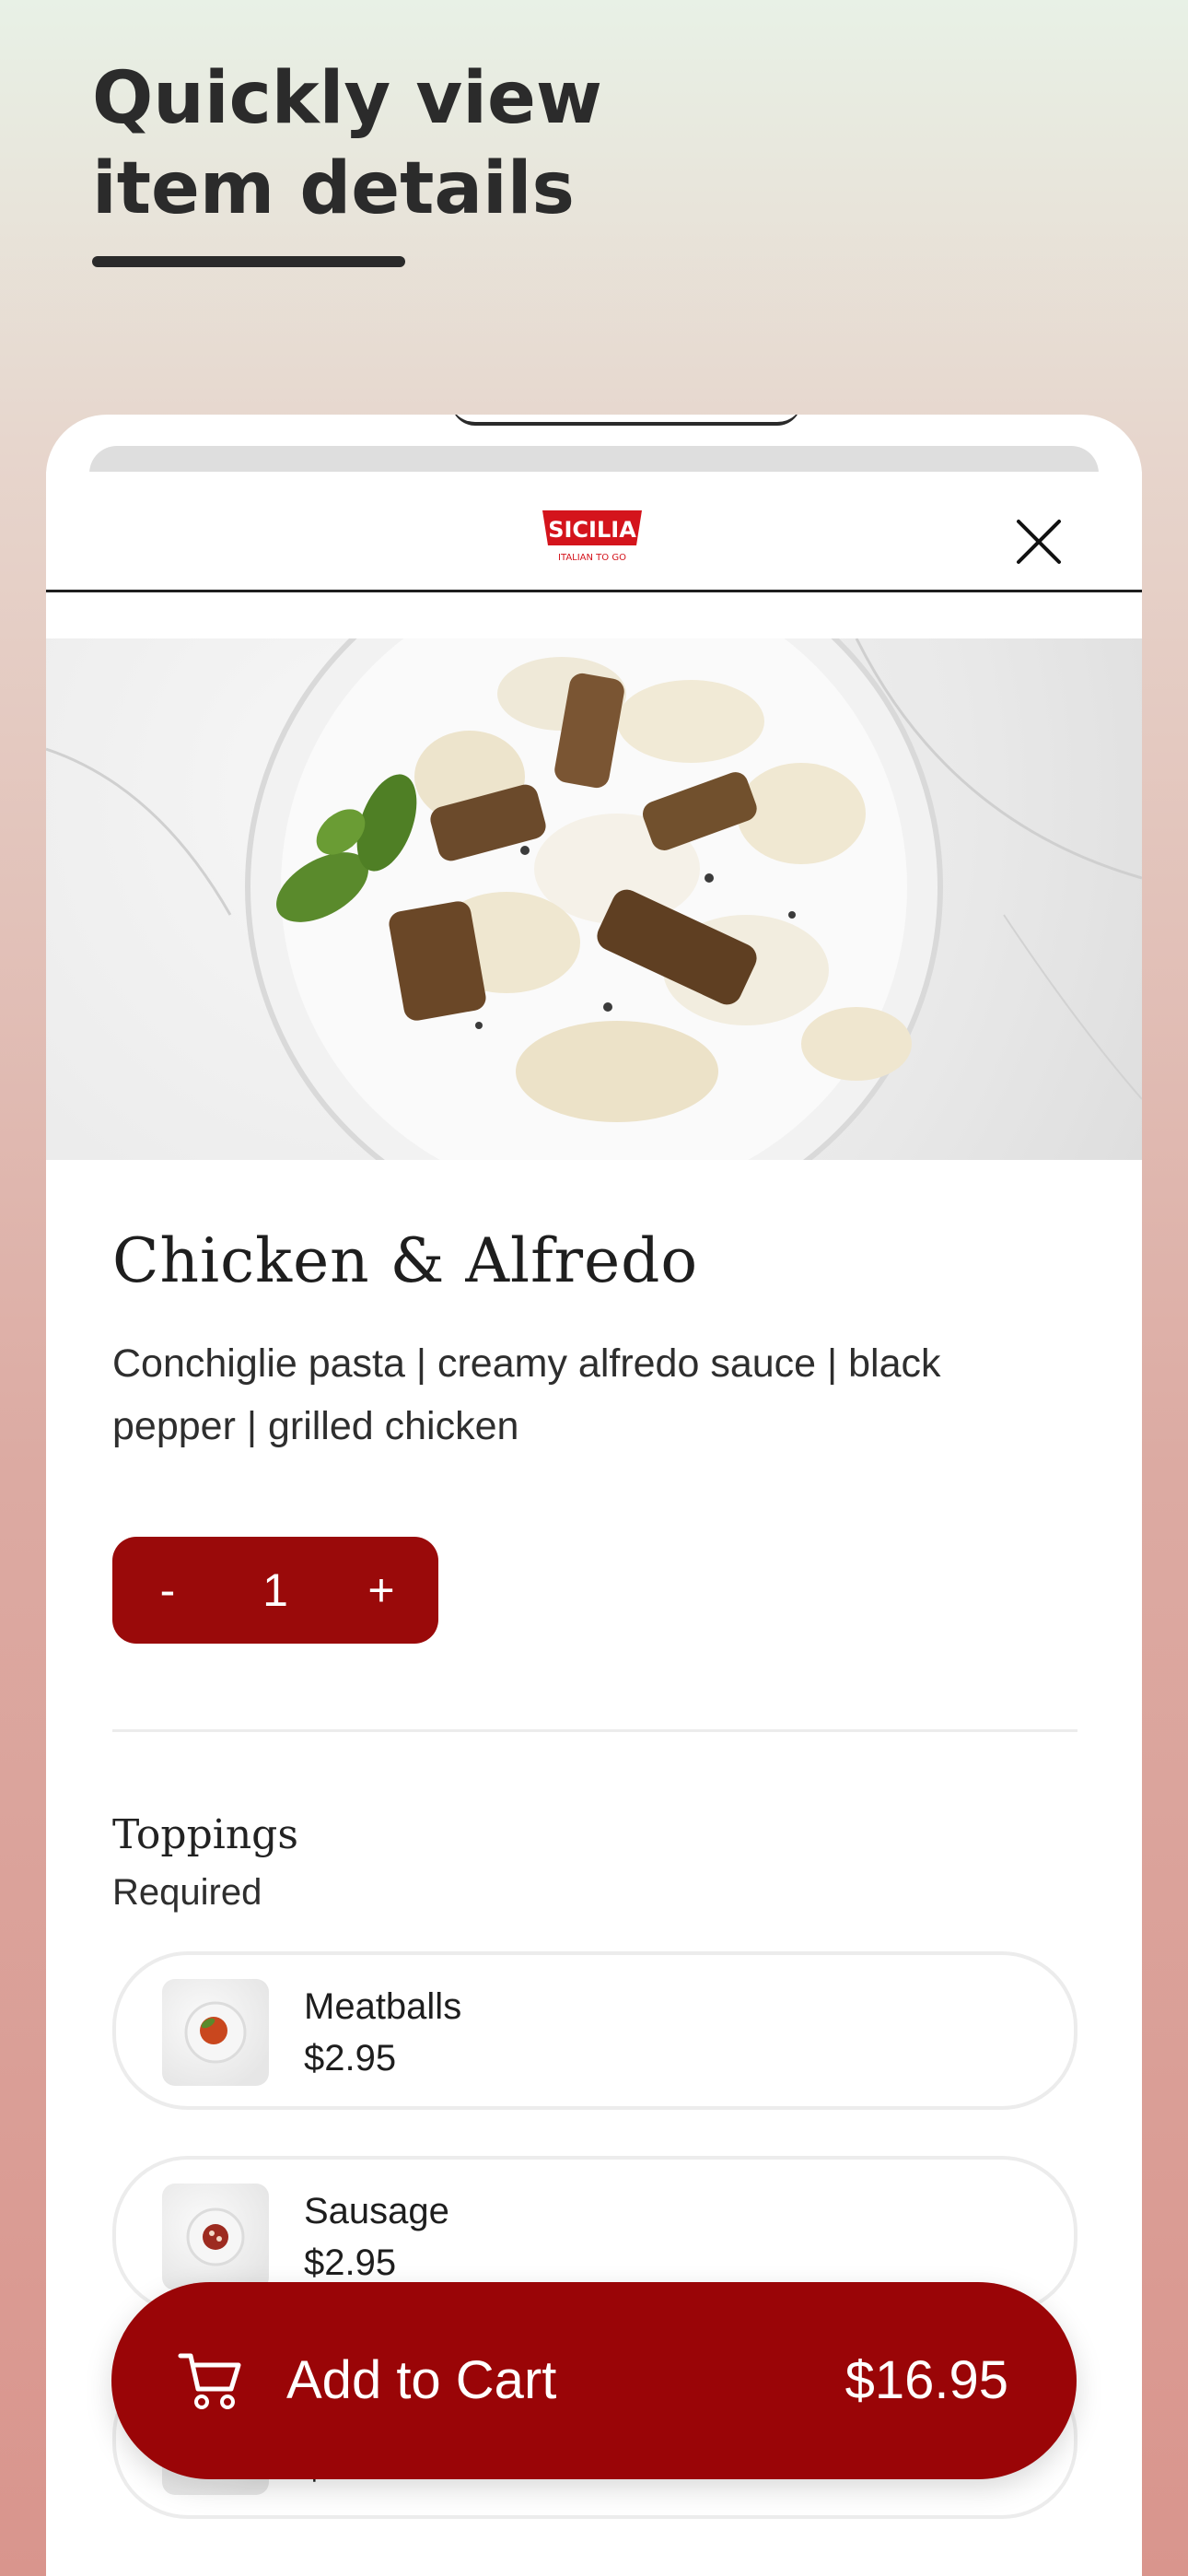  I want to click on headline-underline, so click(249, 261).